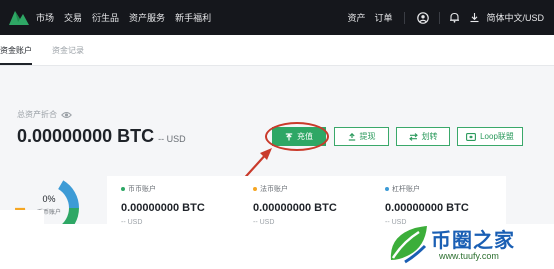  Describe the element at coordinates (469, 256) in the screenshot. I see `watermark-url: www.tuufy.com` at that location.